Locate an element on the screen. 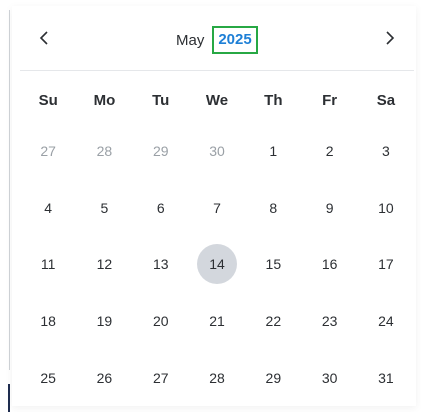 This screenshot has width=421, height=412. day-number: 6 is located at coordinates (160, 207).